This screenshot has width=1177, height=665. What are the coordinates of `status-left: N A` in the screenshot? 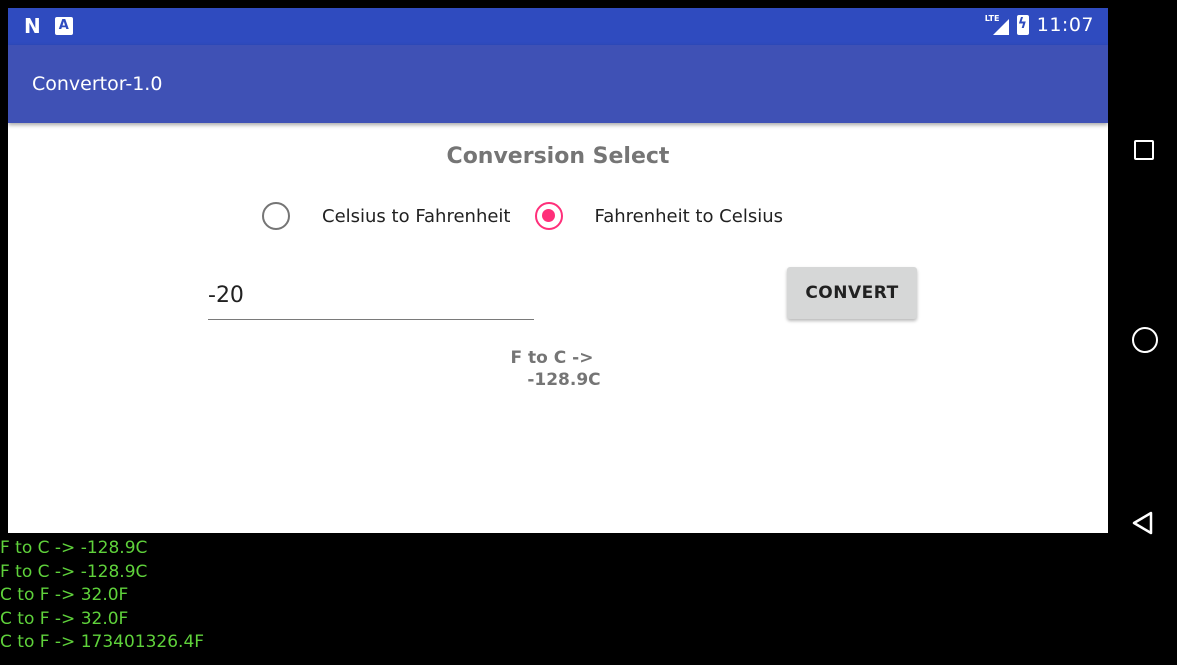 It's located at (48, 26).